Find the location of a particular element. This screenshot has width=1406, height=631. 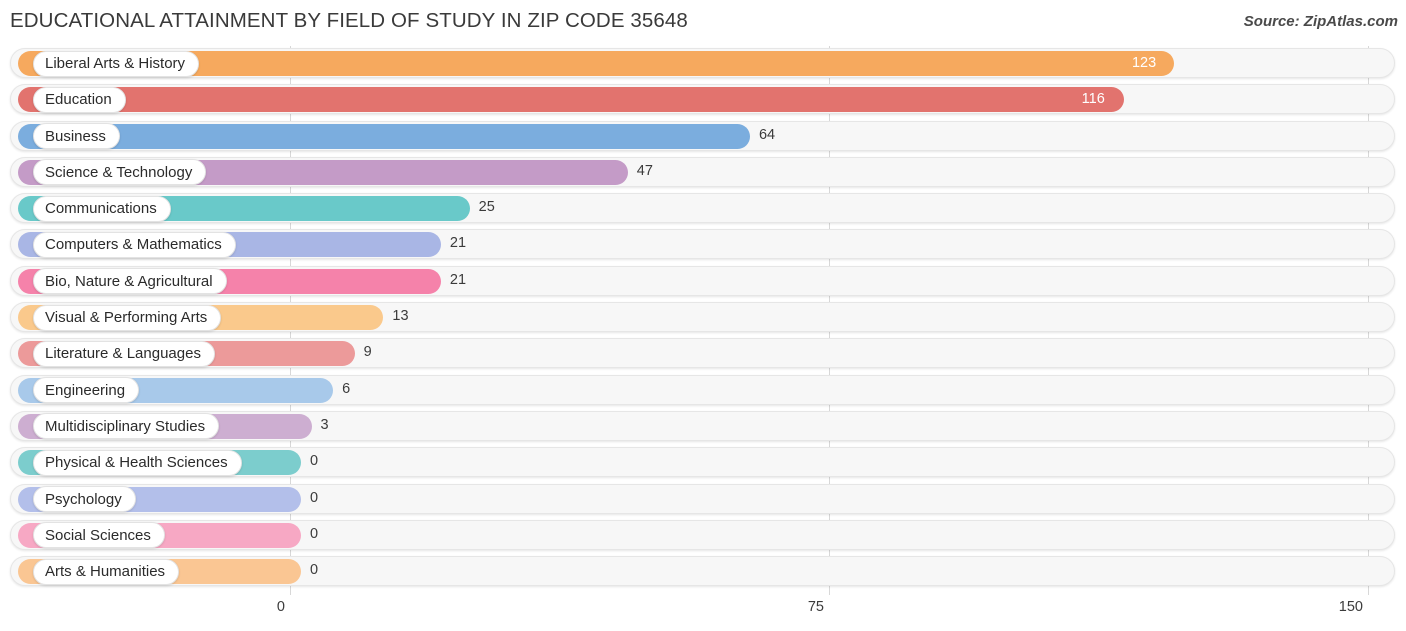

table-row: Communications 25 is located at coordinates (703, 209).